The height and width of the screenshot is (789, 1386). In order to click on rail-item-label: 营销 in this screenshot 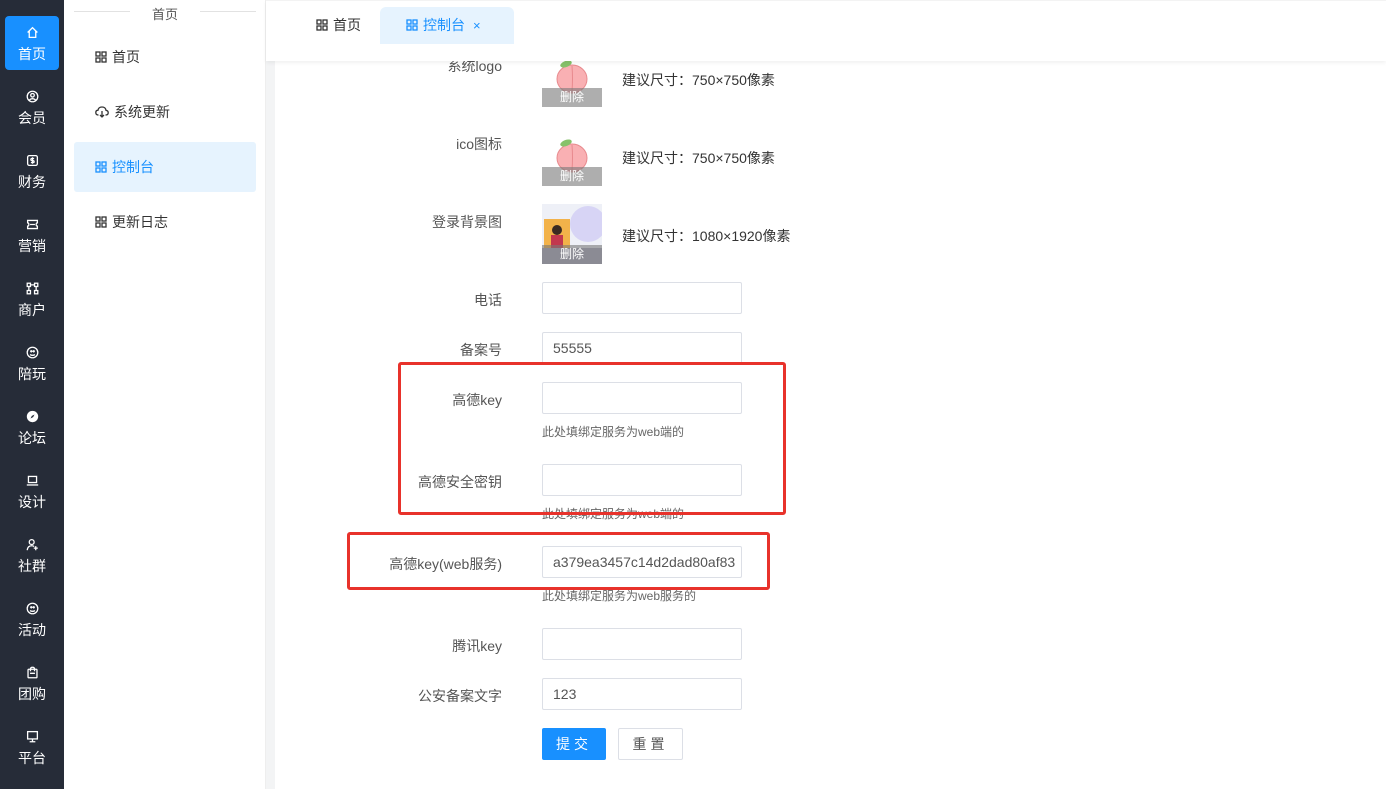, I will do `click(32, 246)`.